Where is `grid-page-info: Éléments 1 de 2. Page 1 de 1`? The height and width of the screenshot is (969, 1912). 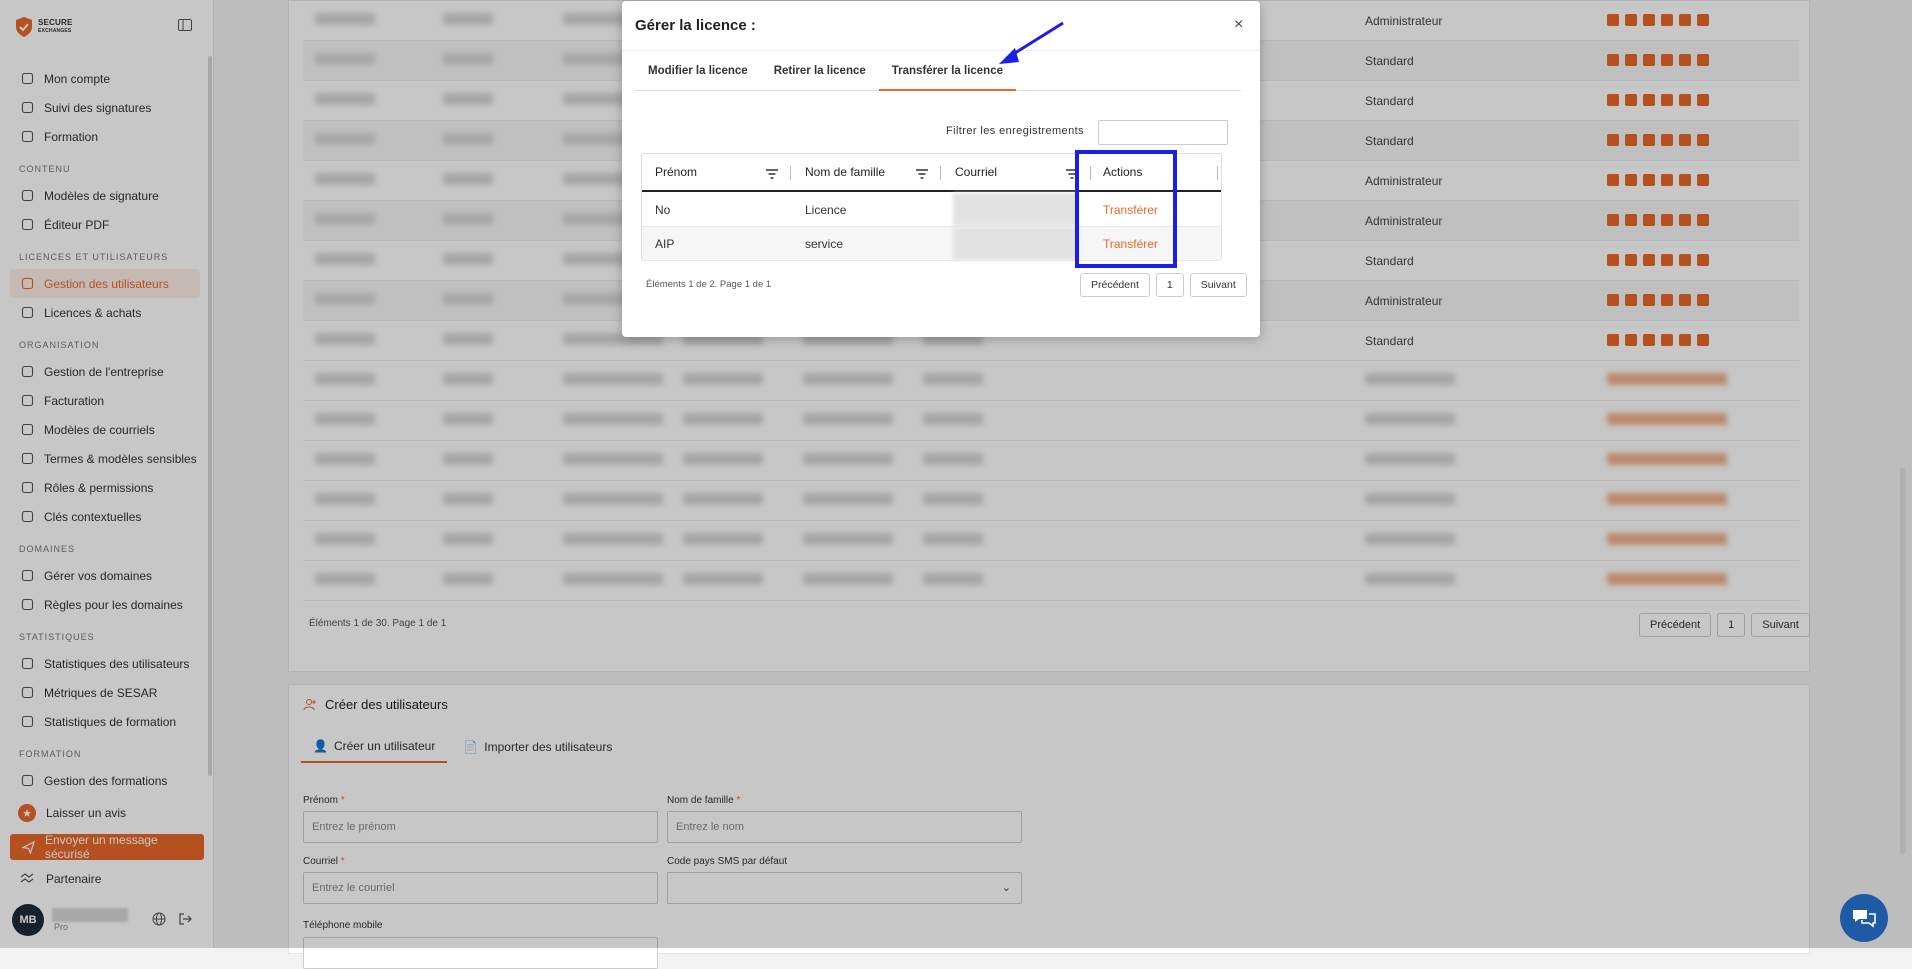 grid-page-info: Éléments 1 de 2. Page 1 de 1 is located at coordinates (709, 284).